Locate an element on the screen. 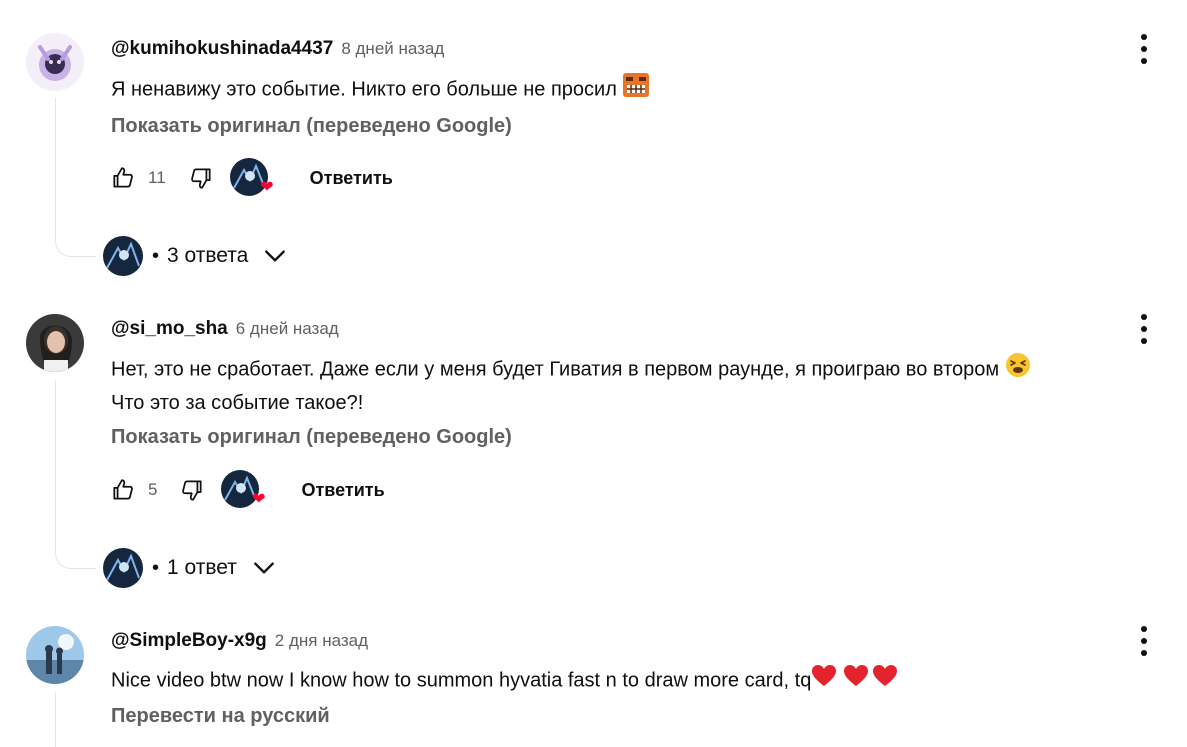  comment-author: @si_mo_sha is located at coordinates (169, 329).